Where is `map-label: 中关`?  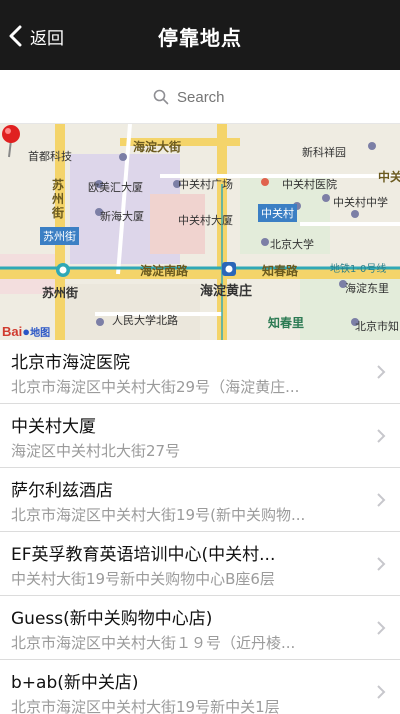
map-label: 中关 is located at coordinates (389, 177).